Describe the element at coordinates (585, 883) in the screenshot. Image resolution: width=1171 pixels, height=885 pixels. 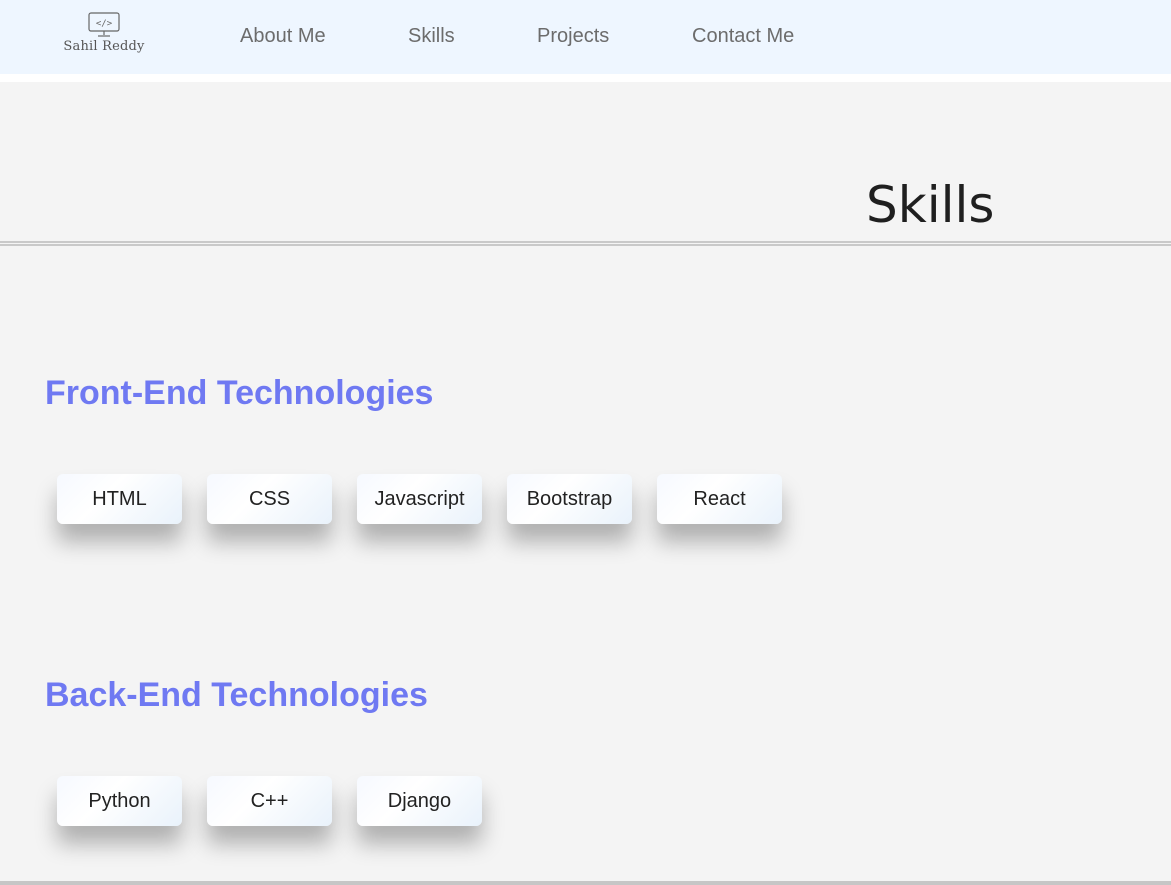
I see `bottom-divider` at that location.